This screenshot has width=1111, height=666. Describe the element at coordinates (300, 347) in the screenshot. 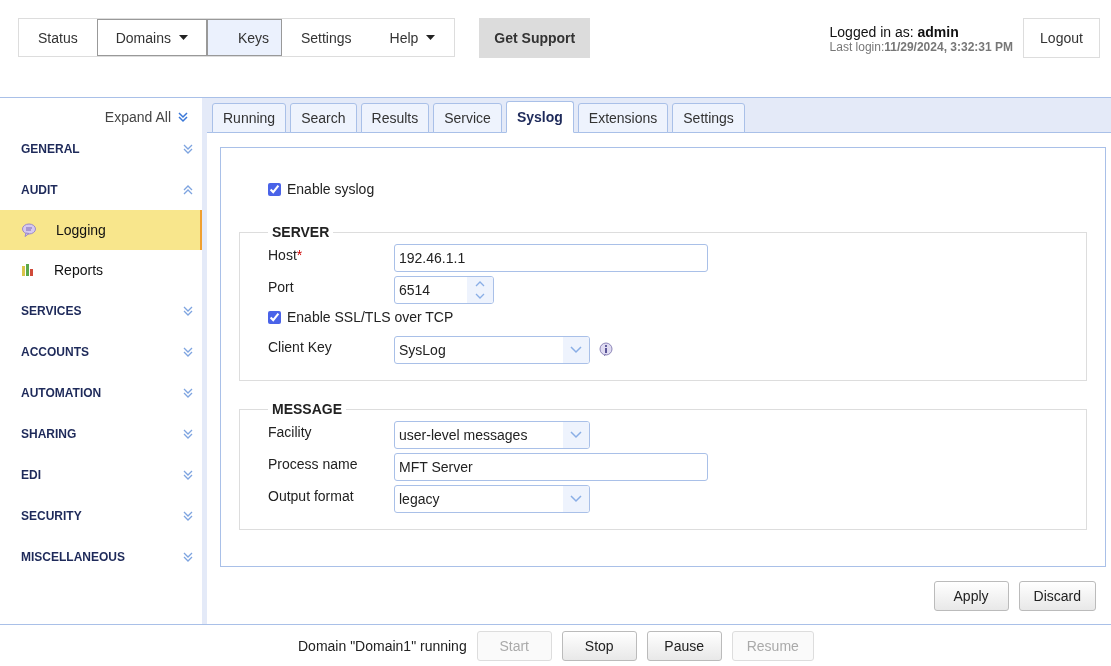

I see `field-label: Client Key` at that location.